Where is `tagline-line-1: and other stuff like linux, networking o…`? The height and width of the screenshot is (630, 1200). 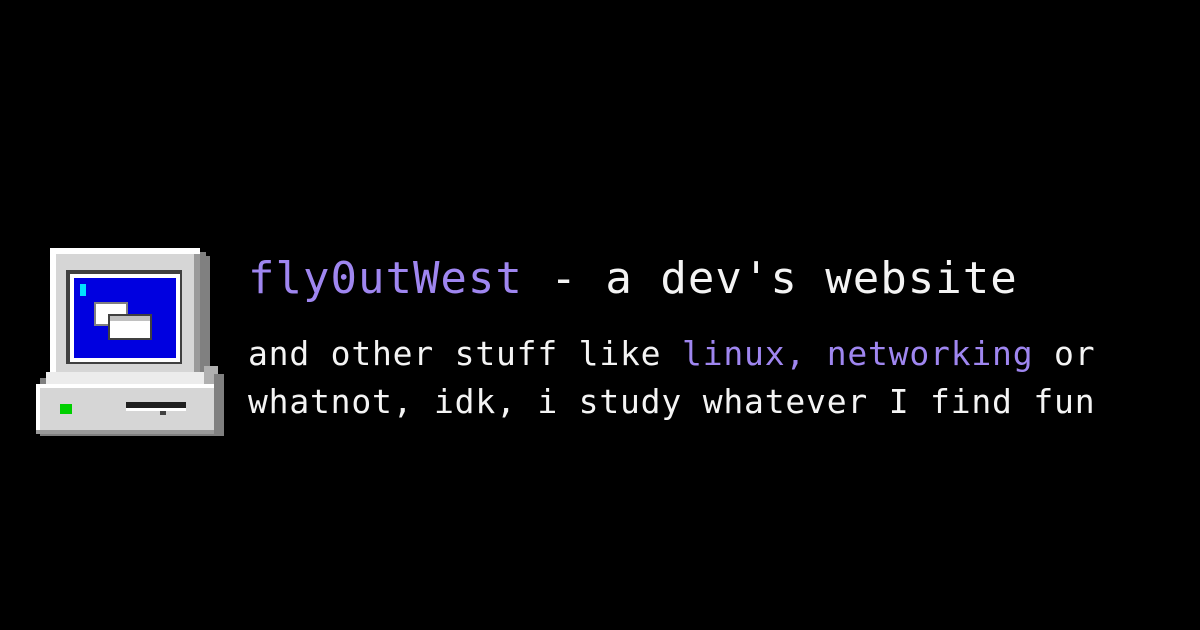
tagline-line-1: and other stuff like linux, networking o… is located at coordinates (718, 354).